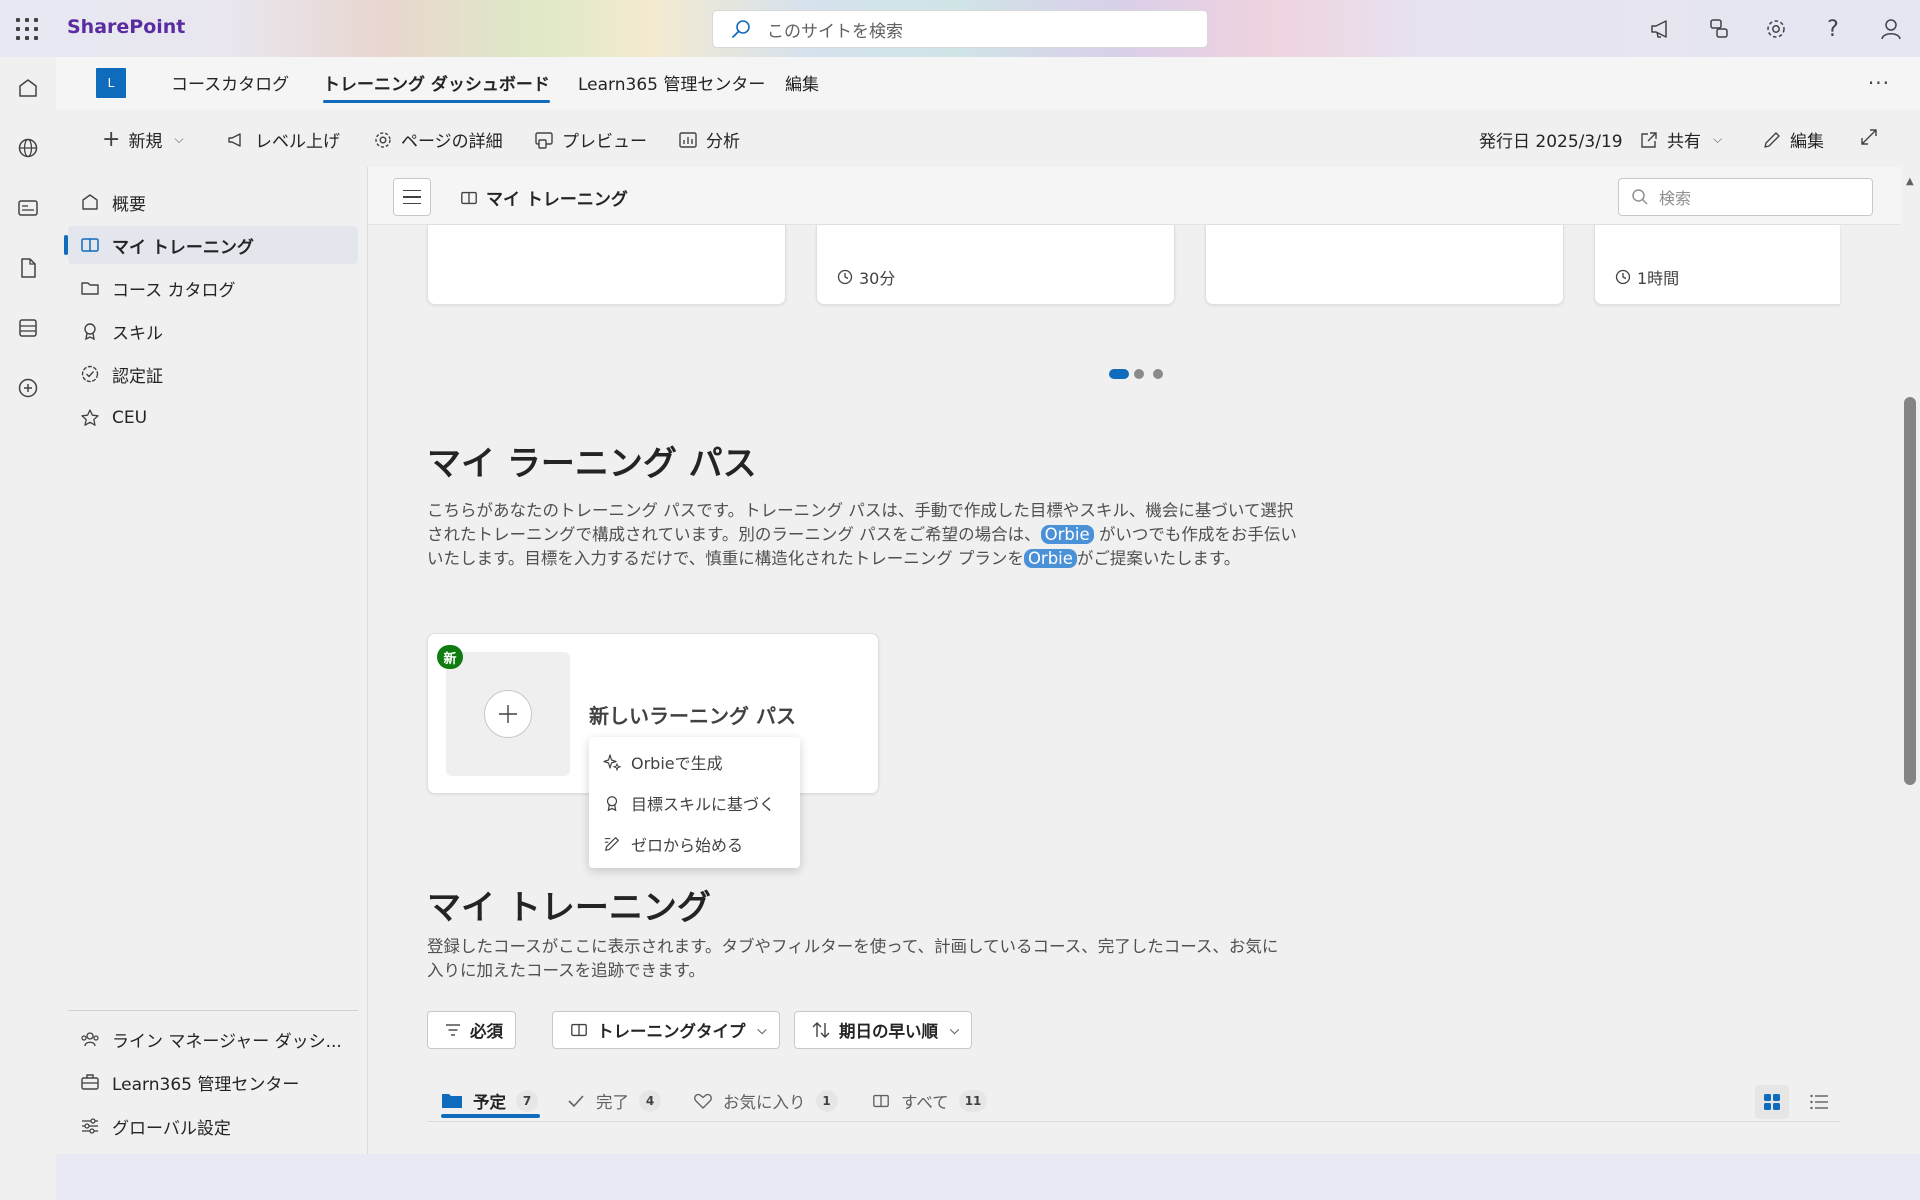 The image size is (1920, 1200). I want to click on sort-icon, so click(821, 1030).